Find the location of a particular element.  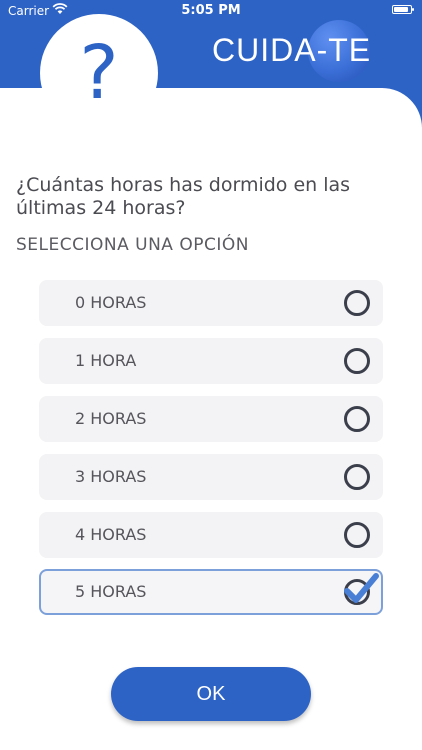

option-label: 2 HORAS is located at coordinates (111, 418).